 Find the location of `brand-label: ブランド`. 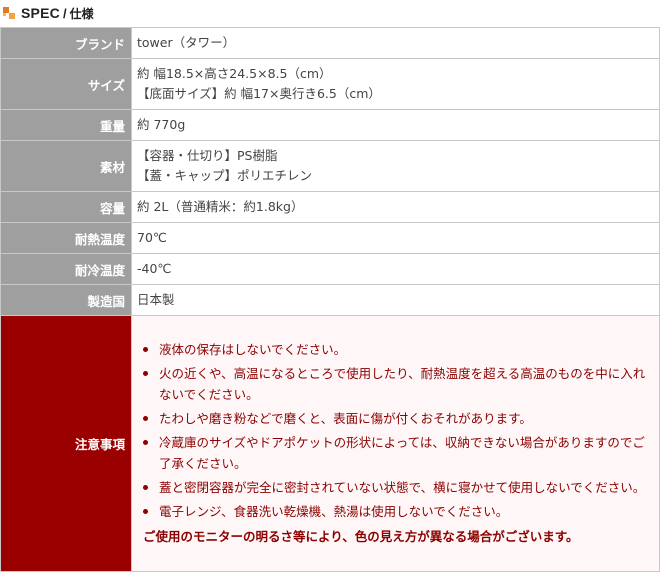

brand-label: ブランド is located at coordinates (66, 43).